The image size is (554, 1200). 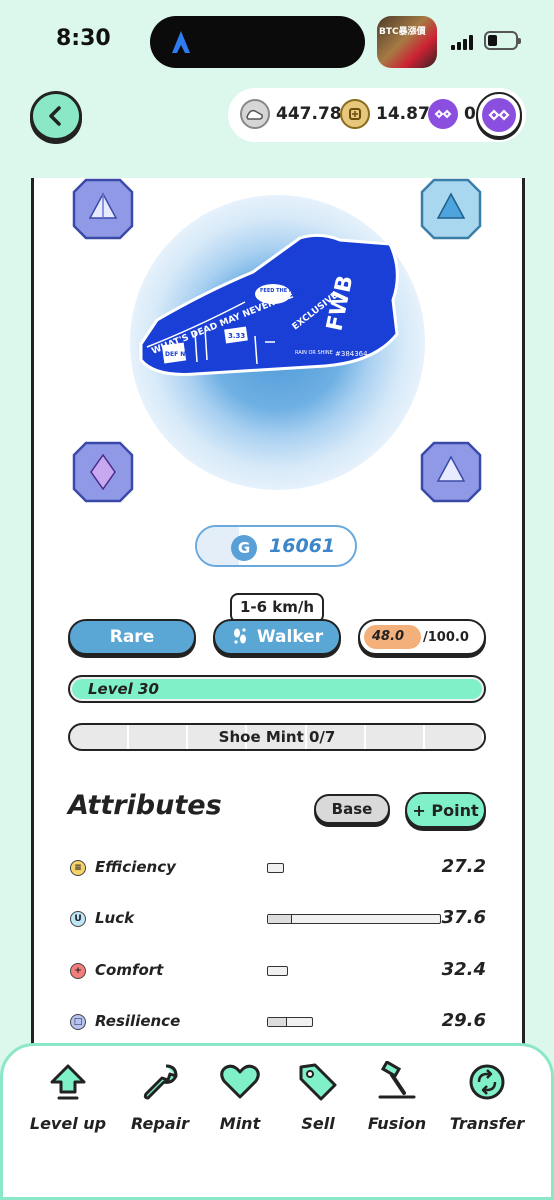 I want to click on shoe-mint-bar: Shoe Mint 0/7, so click(x=277, y=737).